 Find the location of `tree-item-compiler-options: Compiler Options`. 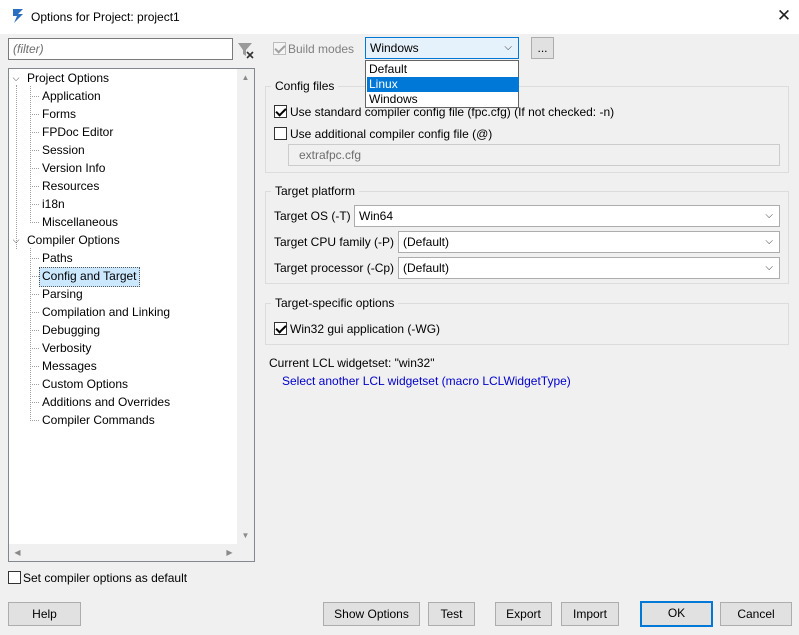

tree-item-compiler-options: Compiler Options is located at coordinates (73, 240).